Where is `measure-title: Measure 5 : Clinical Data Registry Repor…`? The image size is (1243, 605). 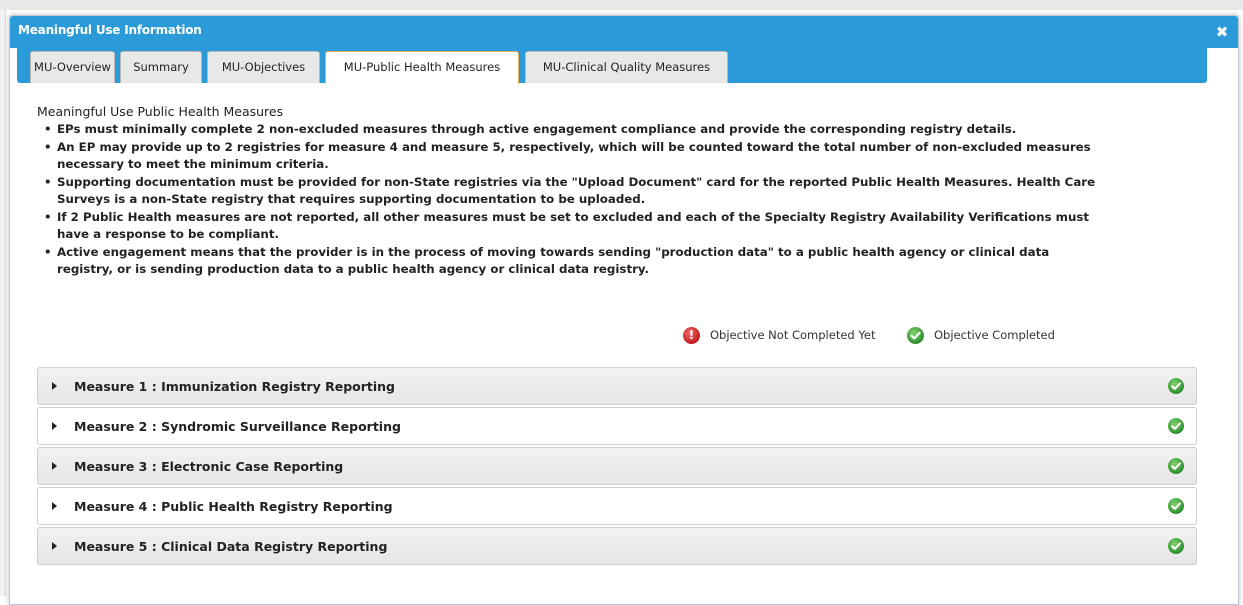
measure-title: Measure 5 : Clinical Data Registry Repor… is located at coordinates (231, 546).